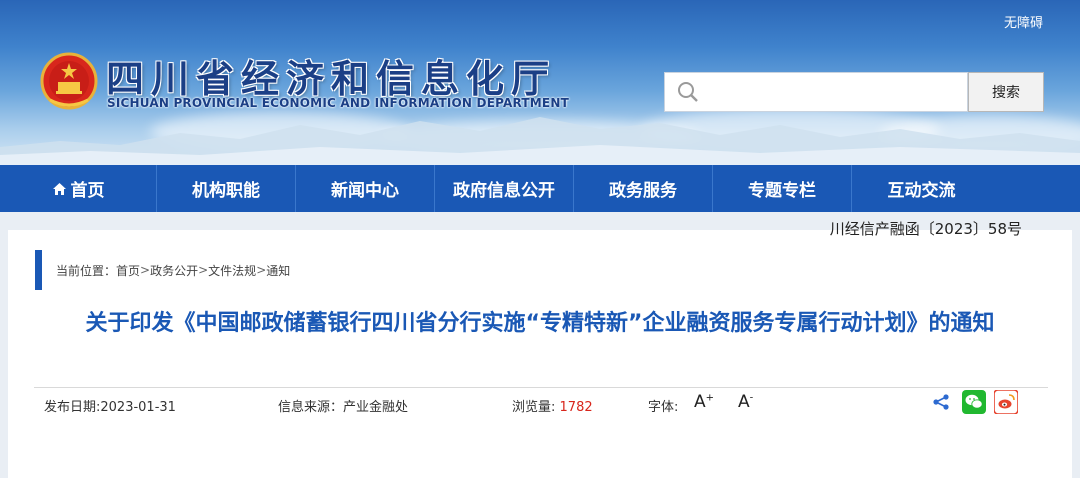 The image size is (1080, 478). What do you see at coordinates (69, 81) in the screenshot?
I see `national-emblem-icon` at bounding box center [69, 81].